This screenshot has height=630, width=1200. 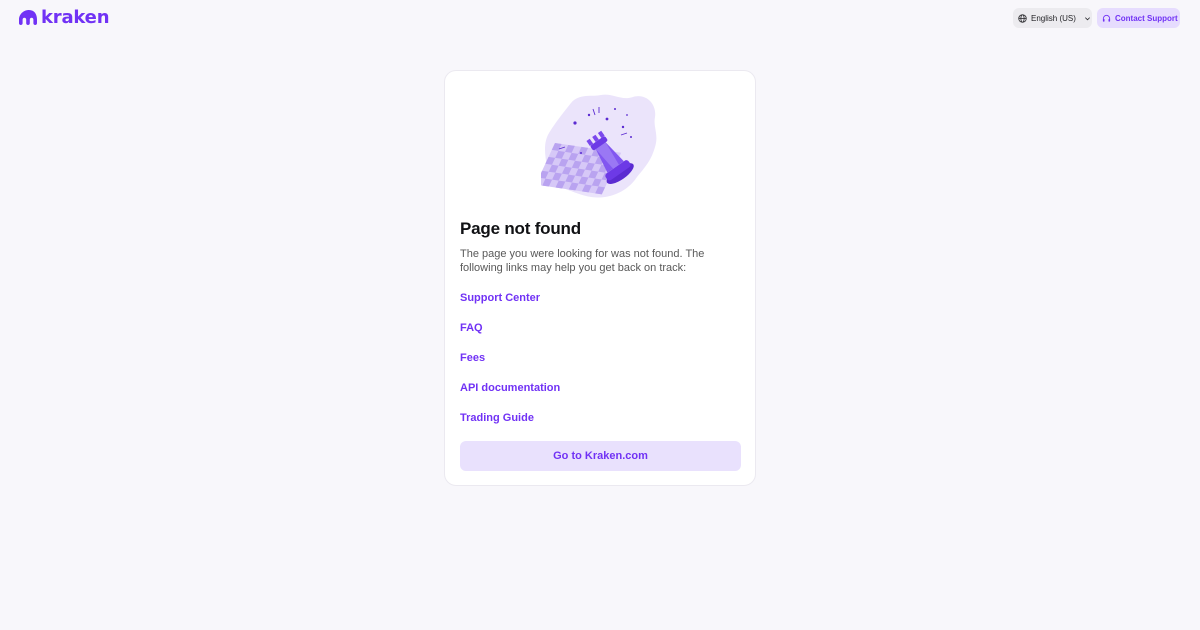 I want to click on headset-icon, so click(x=1106, y=18).